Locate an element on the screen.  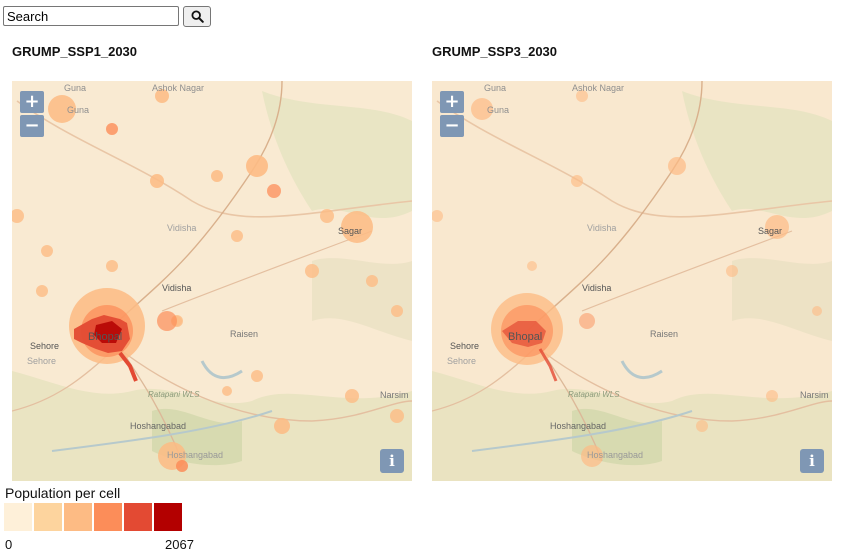
search-button is located at coordinates (197, 16).